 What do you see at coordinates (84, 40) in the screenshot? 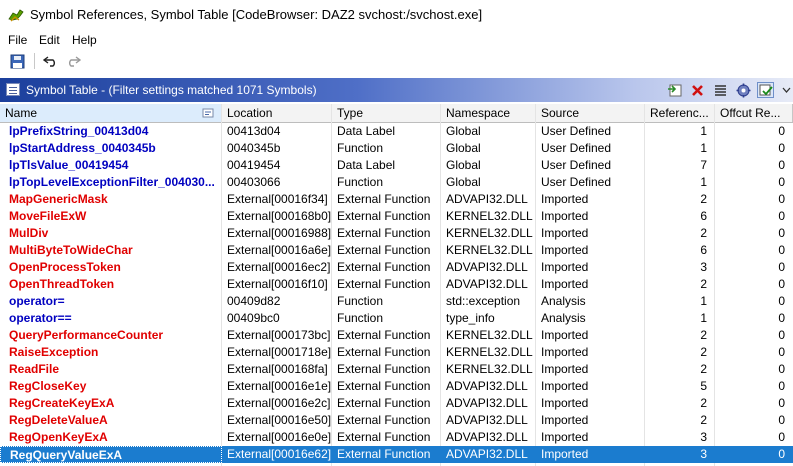
I see `menu-help: Help` at bounding box center [84, 40].